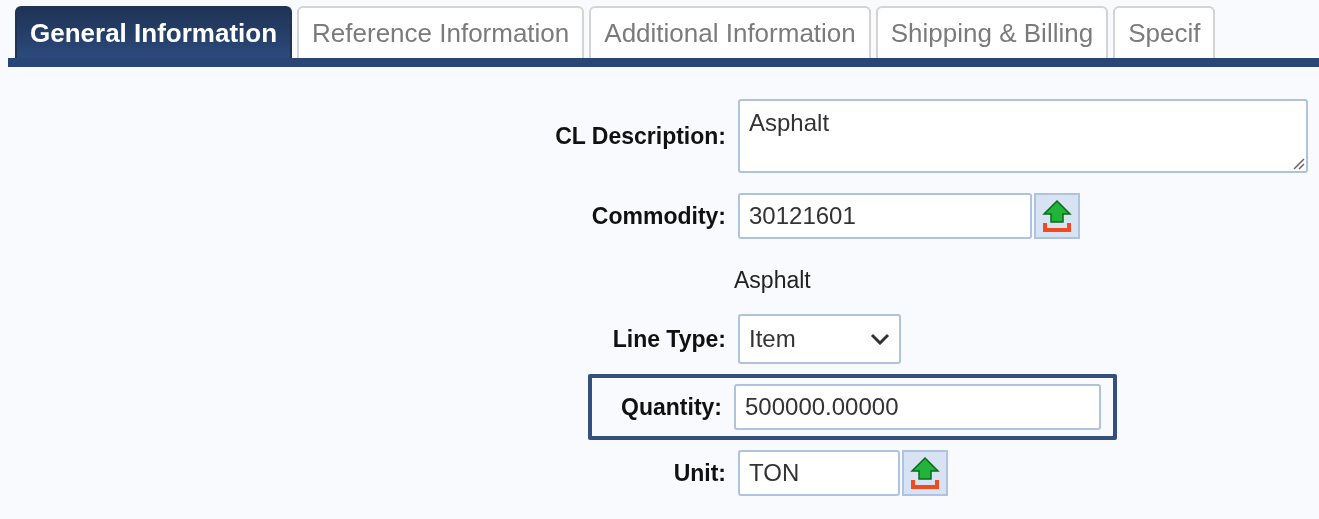 This screenshot has height=519, width=1319. What do you see at coordinates (917, 407) in the screenshot?
I see `input-field: 500000.00000` at bounding box center [917, 407].